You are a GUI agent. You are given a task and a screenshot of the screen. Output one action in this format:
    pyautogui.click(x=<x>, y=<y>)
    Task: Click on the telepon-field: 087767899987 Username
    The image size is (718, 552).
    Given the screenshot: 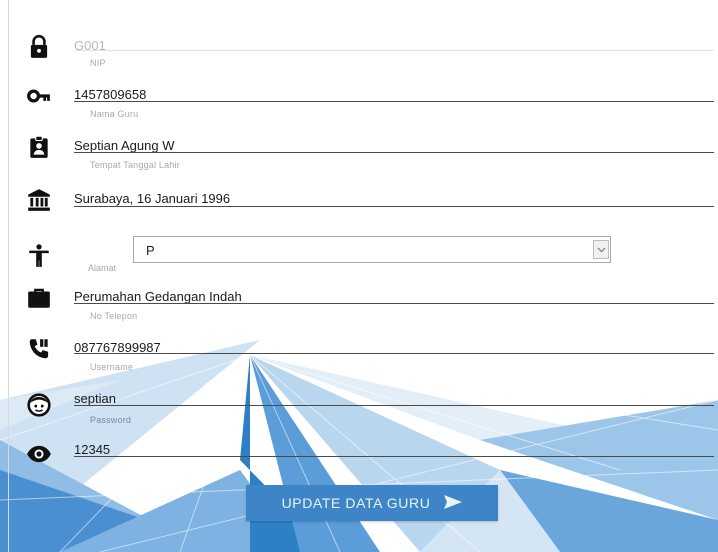 What is the action you would take?
    pyautogui.click(x=394, y=356)
    